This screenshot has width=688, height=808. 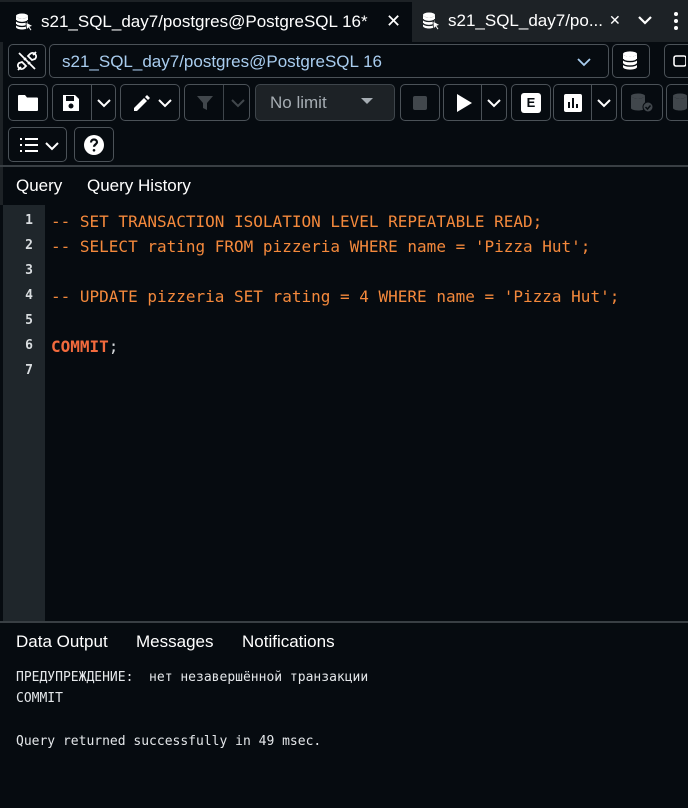 I want to click on commit-button, so click(x=642, y=102).